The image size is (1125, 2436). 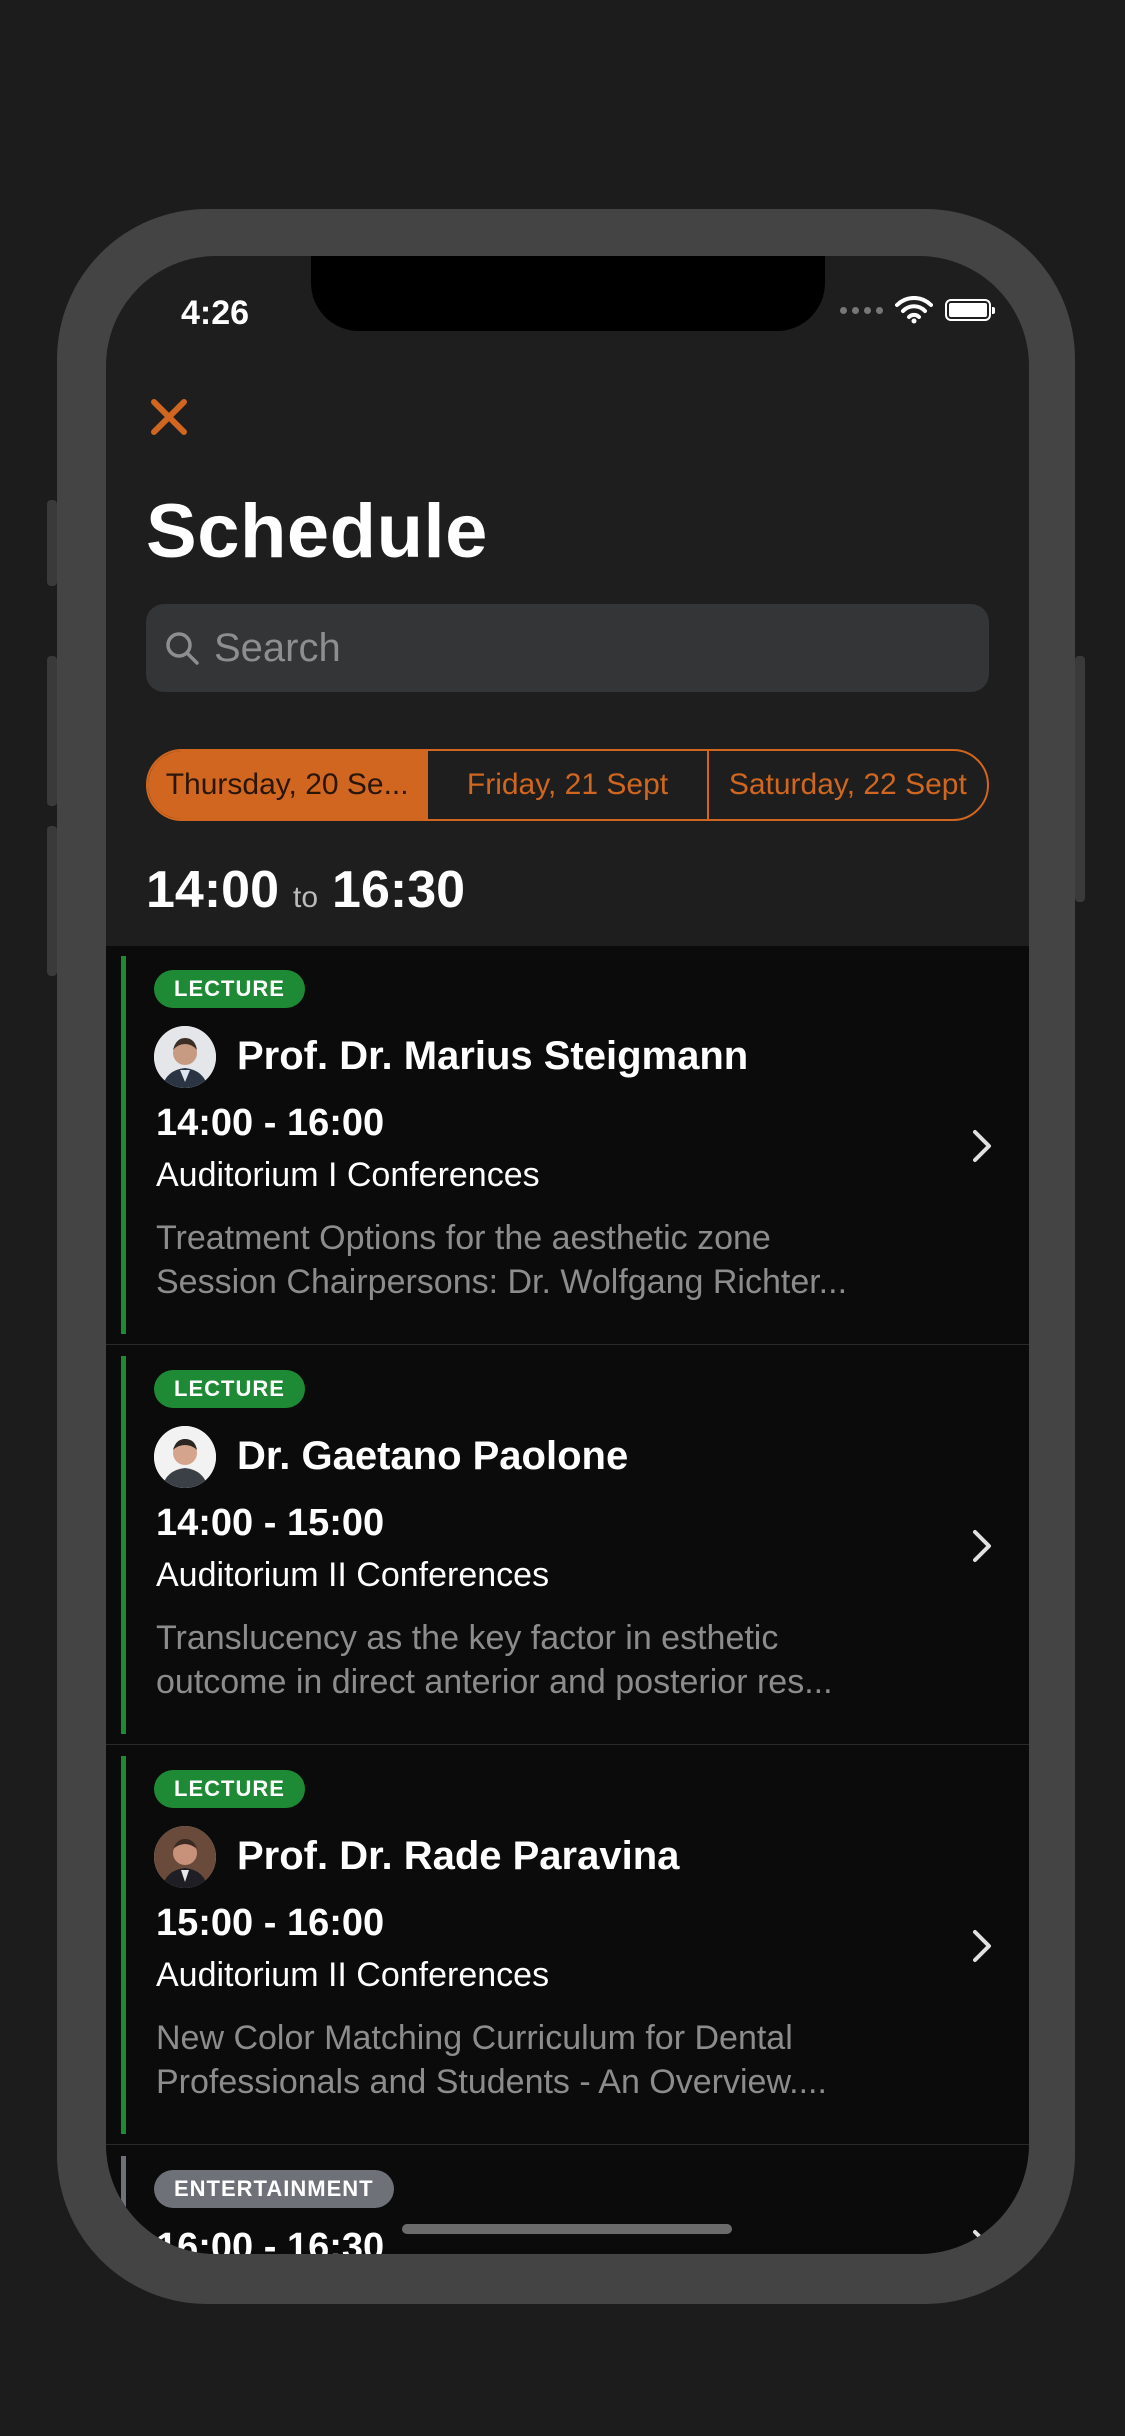 What do you see at coordinates (52, 543) in the screenshot?
I see `mute-switch` at bounding box center [52, 543].